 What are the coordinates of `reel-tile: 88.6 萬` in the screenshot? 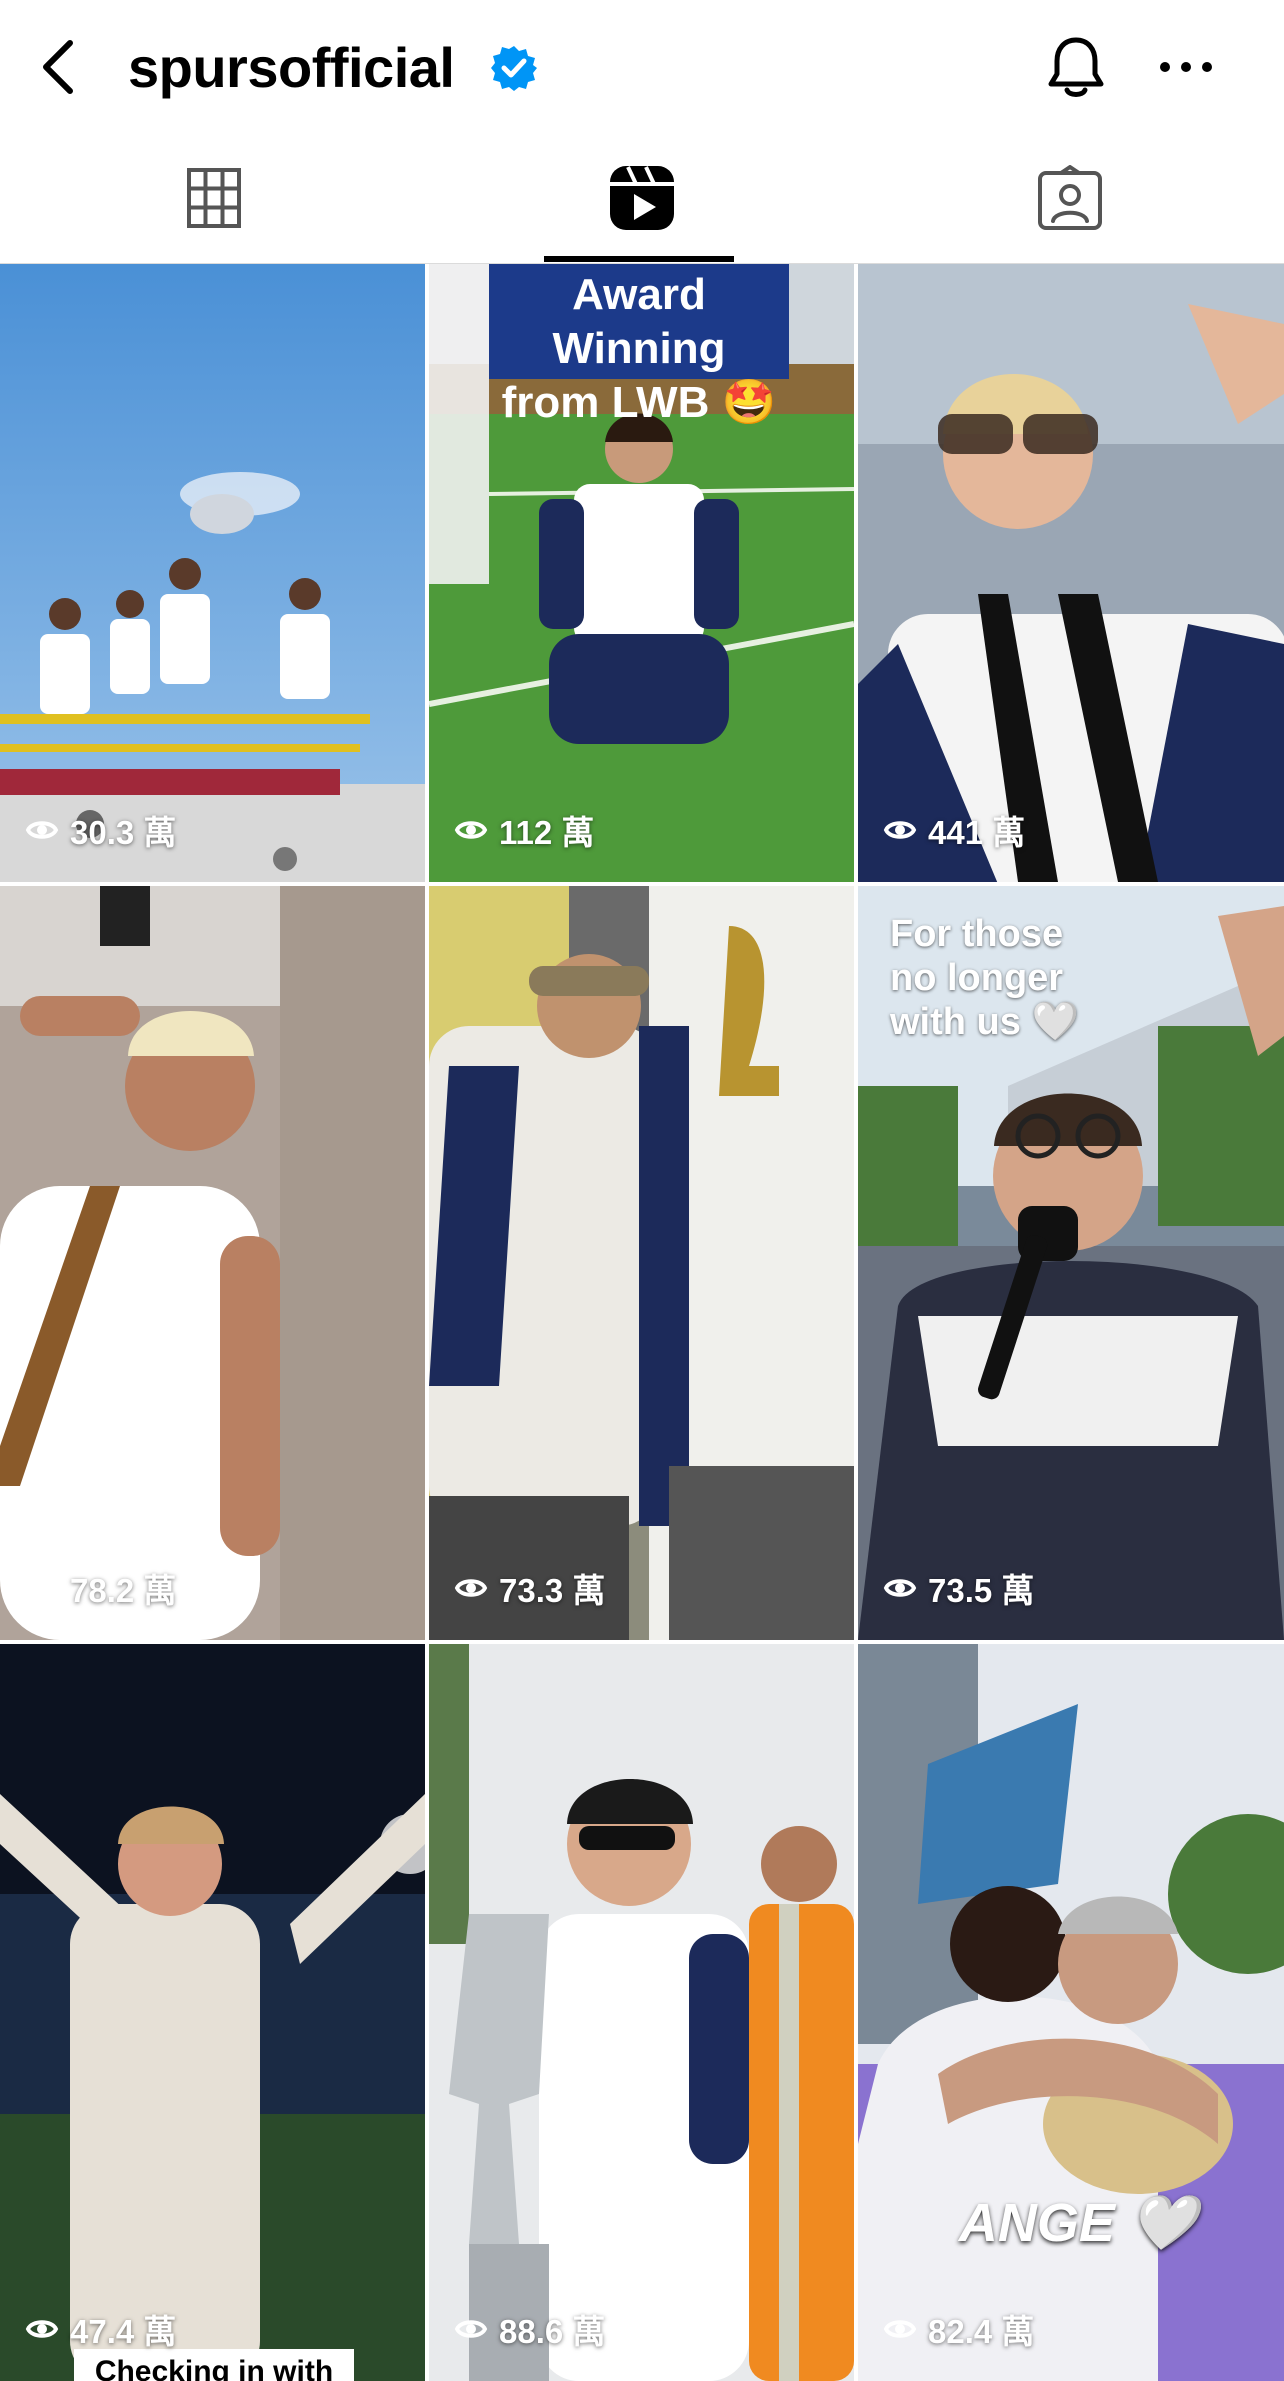 It's located at (641, 2012).